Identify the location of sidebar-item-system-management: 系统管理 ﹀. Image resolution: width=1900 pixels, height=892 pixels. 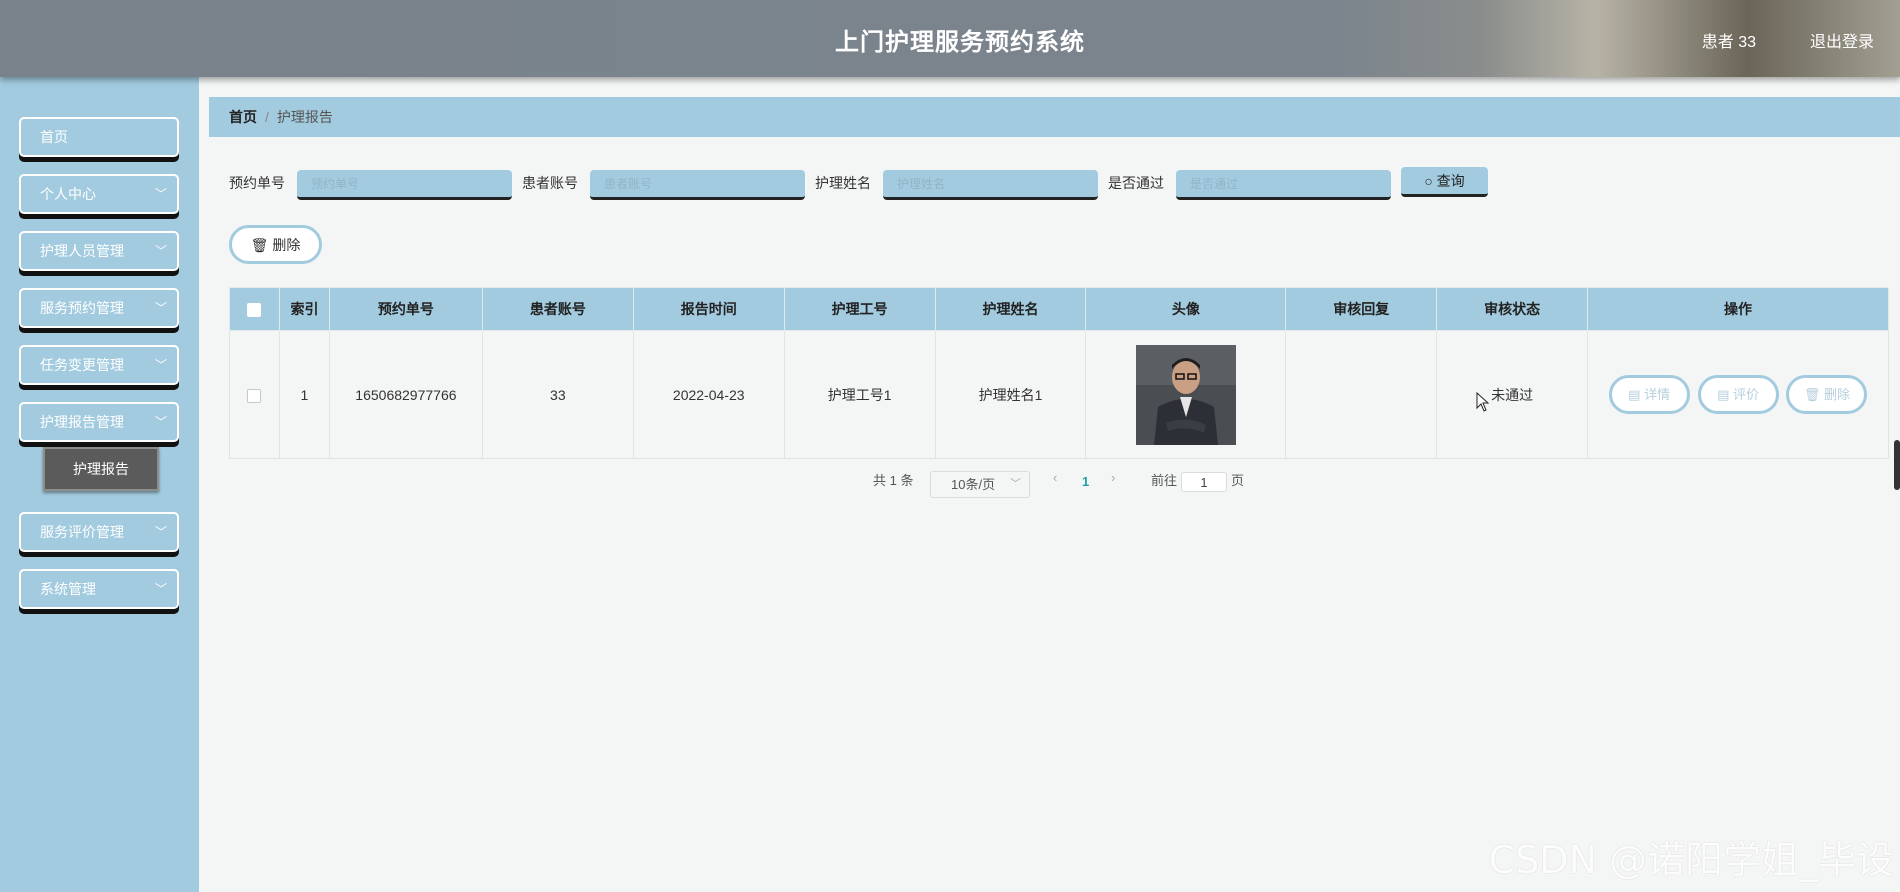
(99, 589).